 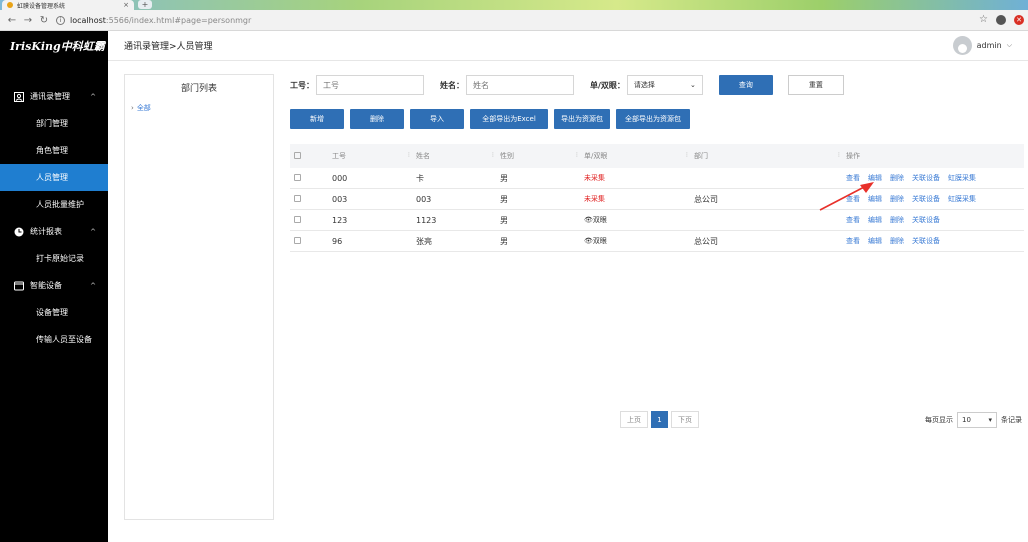 I want to click on col-header-dept: 部门, so click(x=770, y=156).